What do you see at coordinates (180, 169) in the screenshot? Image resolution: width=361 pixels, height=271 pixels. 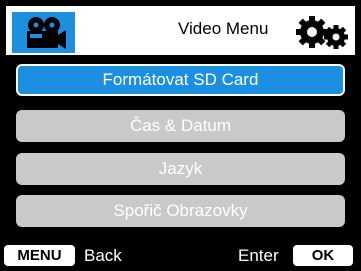 I see `menu-item-language: Jazyk` at bounding box center [180, 169].